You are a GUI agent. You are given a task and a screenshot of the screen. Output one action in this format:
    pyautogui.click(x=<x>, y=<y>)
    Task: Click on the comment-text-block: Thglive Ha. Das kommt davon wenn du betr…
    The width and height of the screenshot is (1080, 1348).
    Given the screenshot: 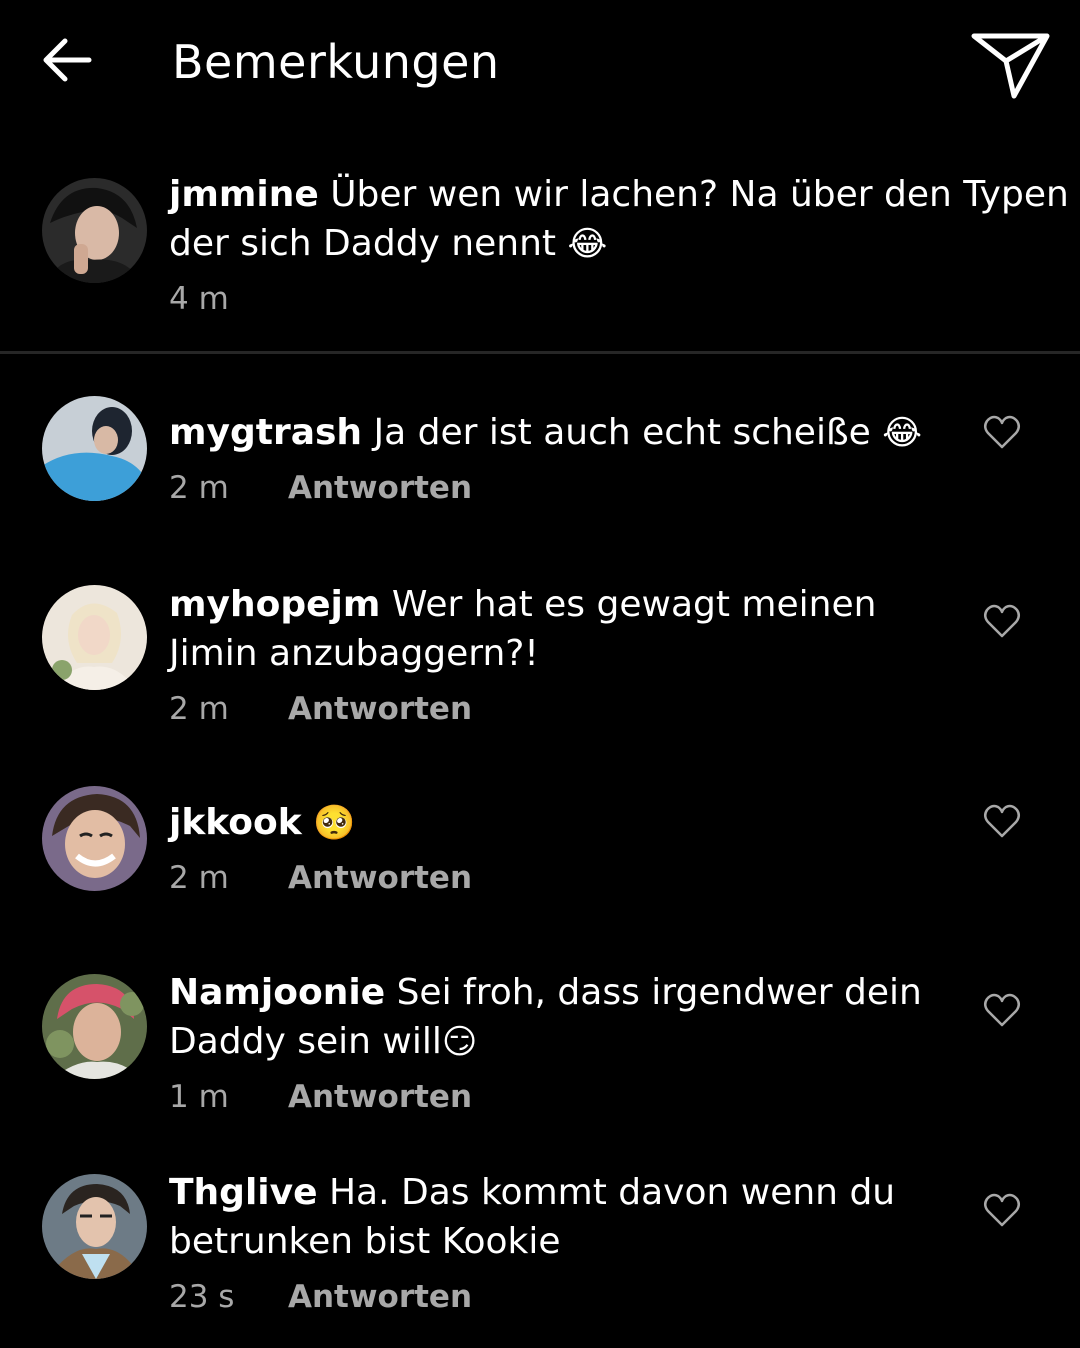 What is the action you would take?
    pyautogui.click(x=569, y=1217)
    